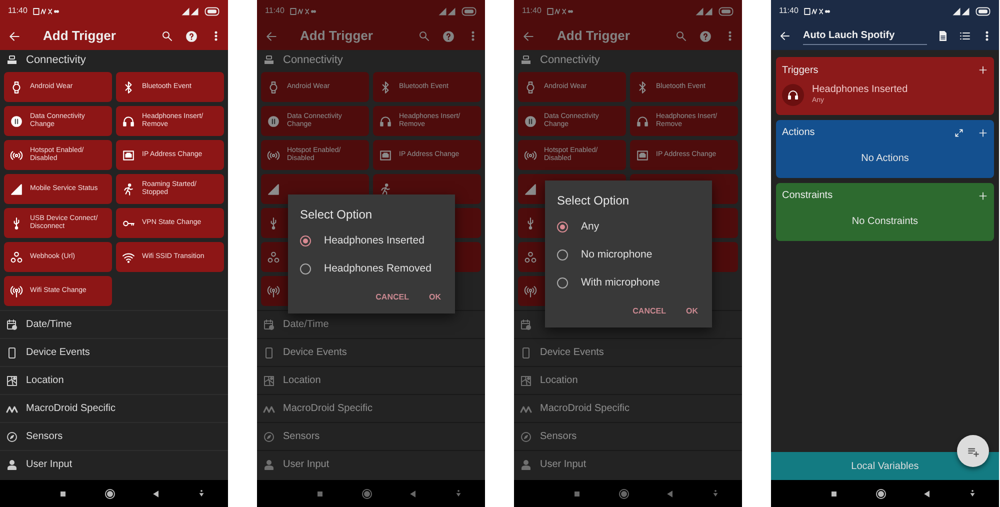 The height and width of the screenshot is (507, 1000). Describe the element at coordinates (628, 255) in the screenshot. I see `radio-option: No microphone` at that location.